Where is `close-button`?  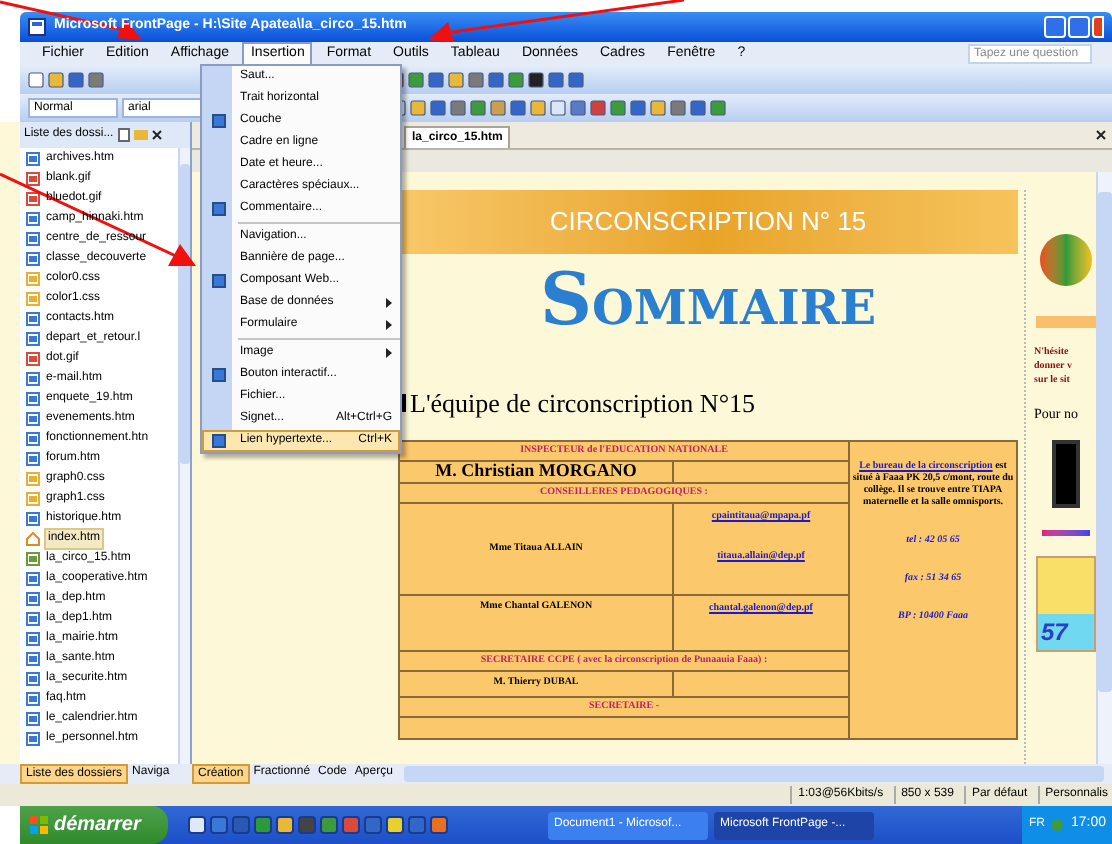
close-button is located at coordinates (1098, 26).